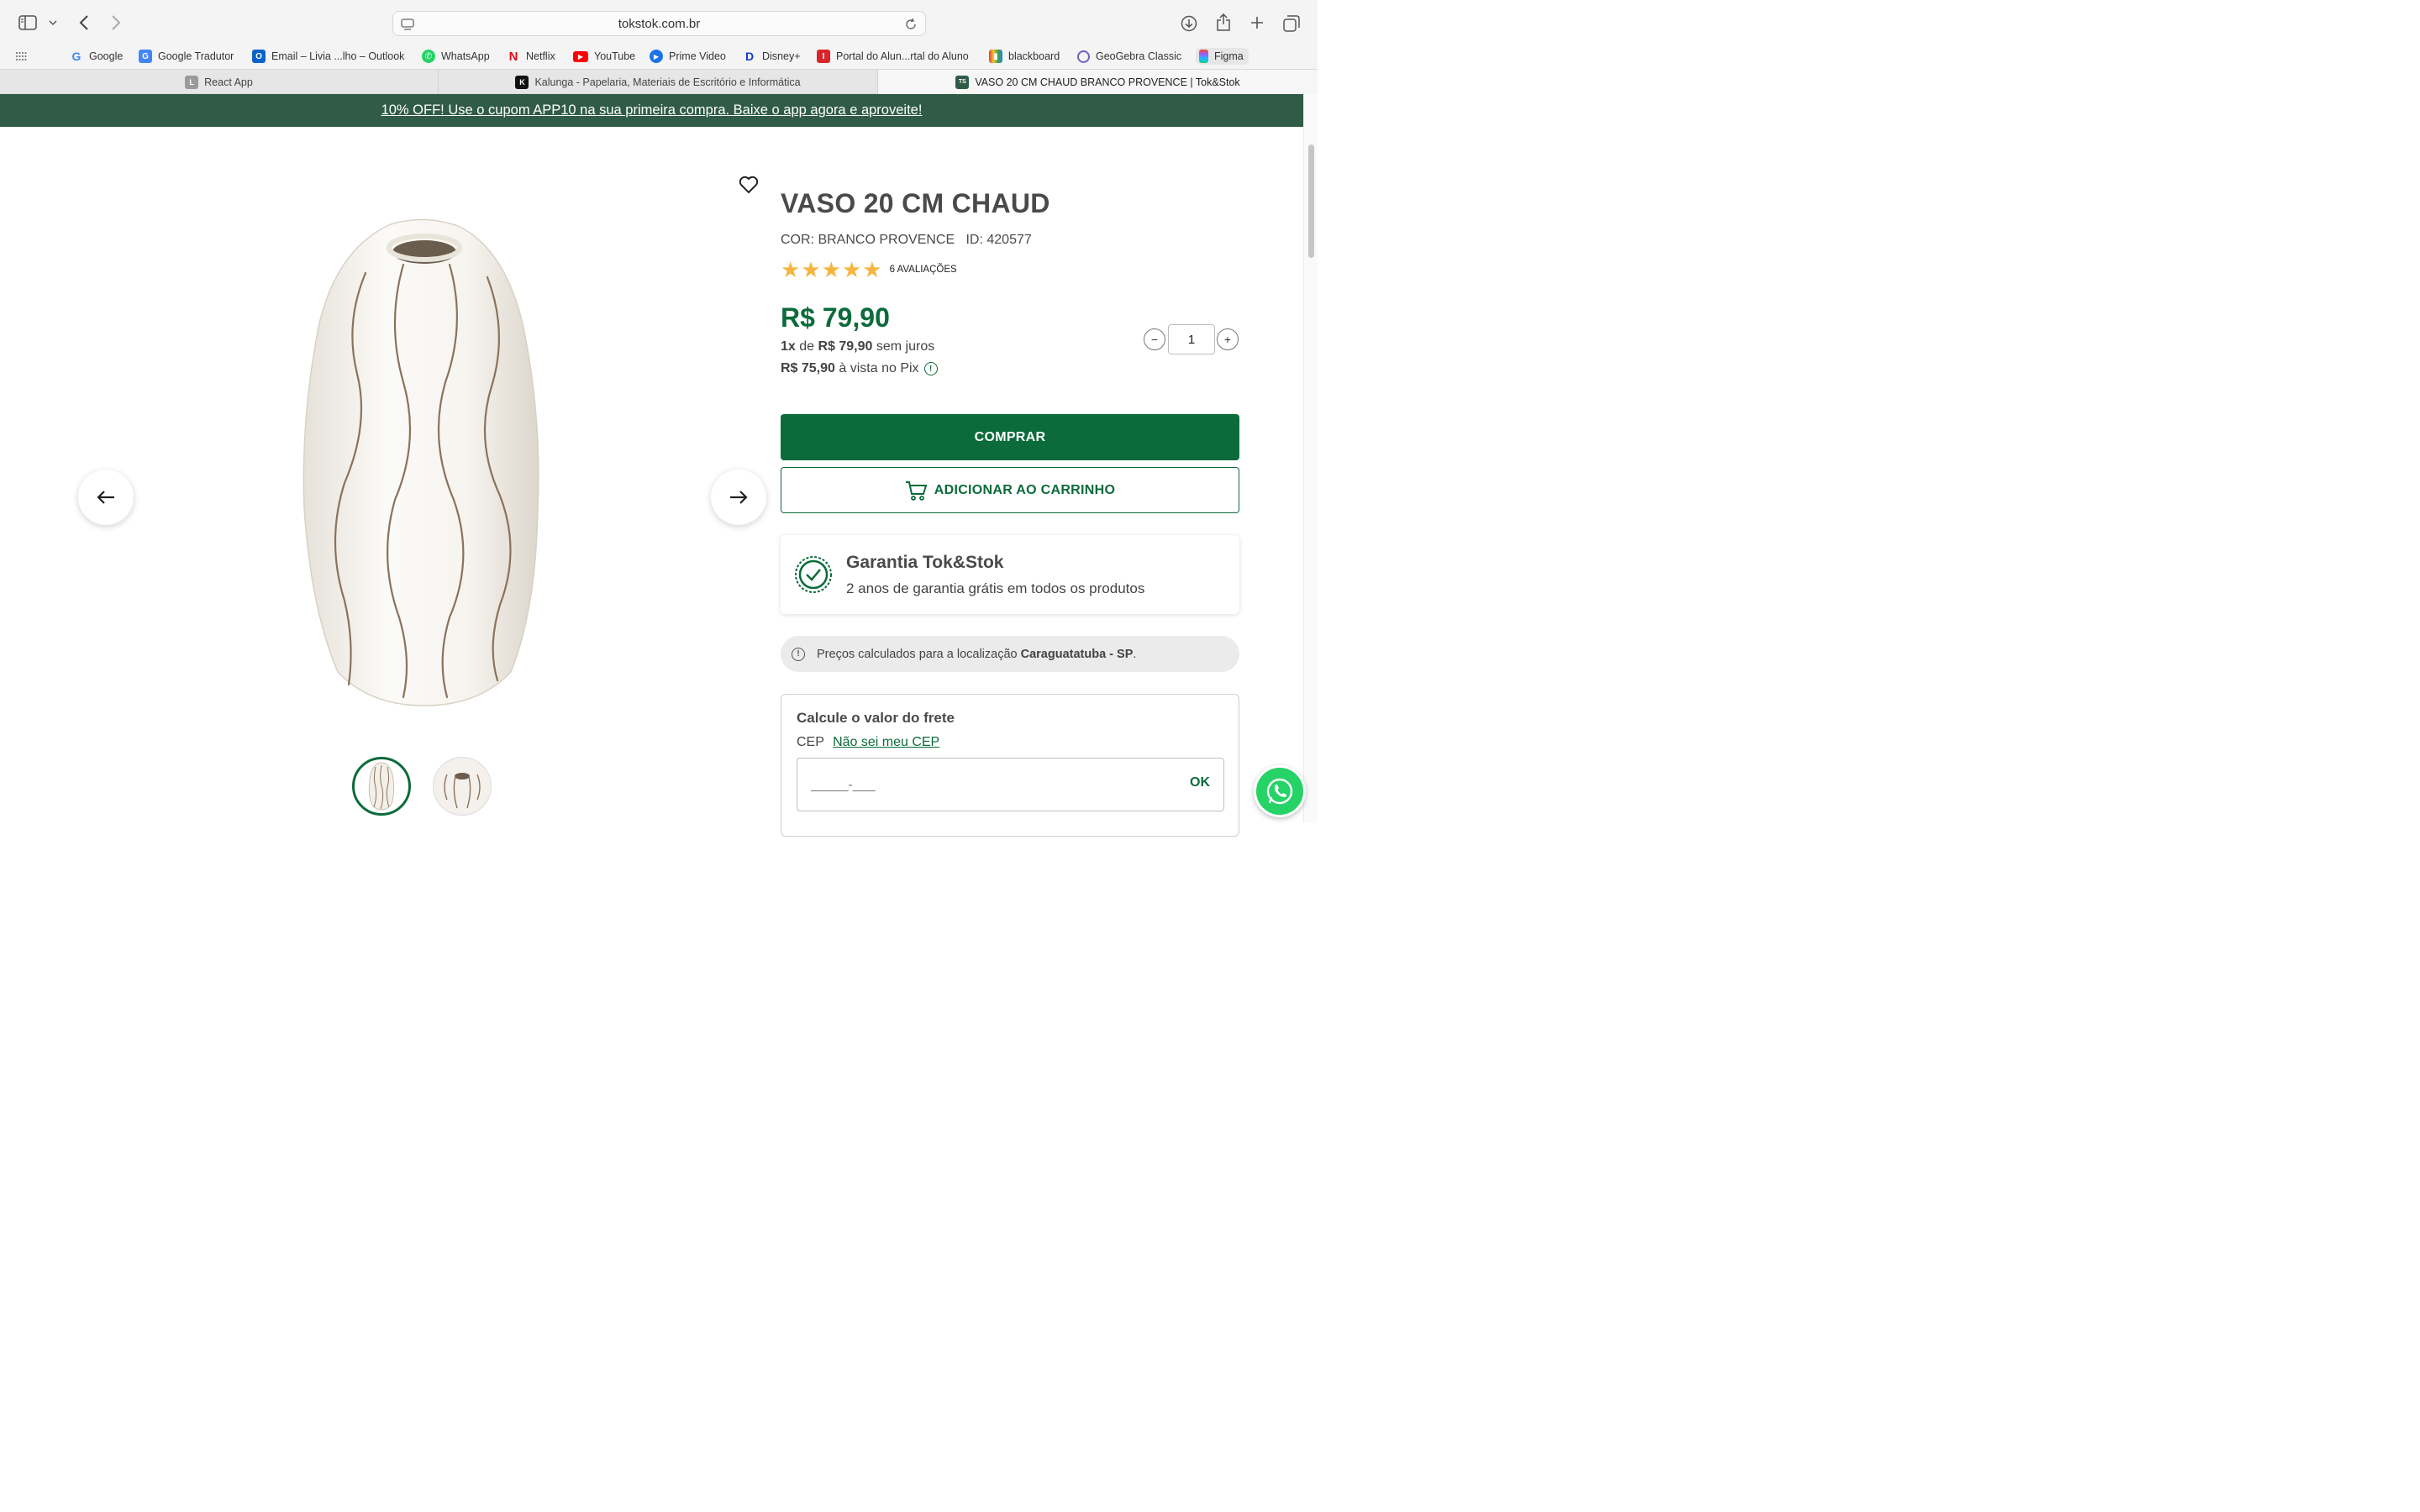  I want to click on location-suffix: ., so click(1135, 654).